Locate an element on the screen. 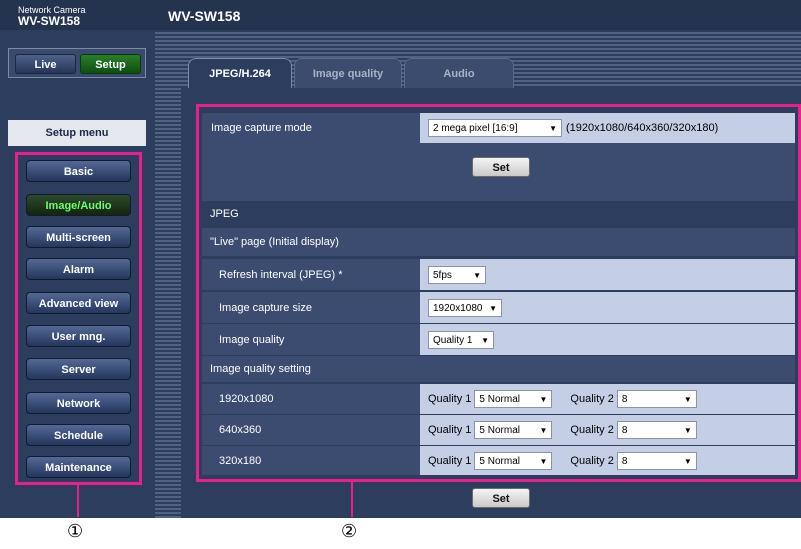 Image resolution: width=801 pixels, height=549 pixels. tab-image-quality: Image quality is located at coordinates (348, 73).